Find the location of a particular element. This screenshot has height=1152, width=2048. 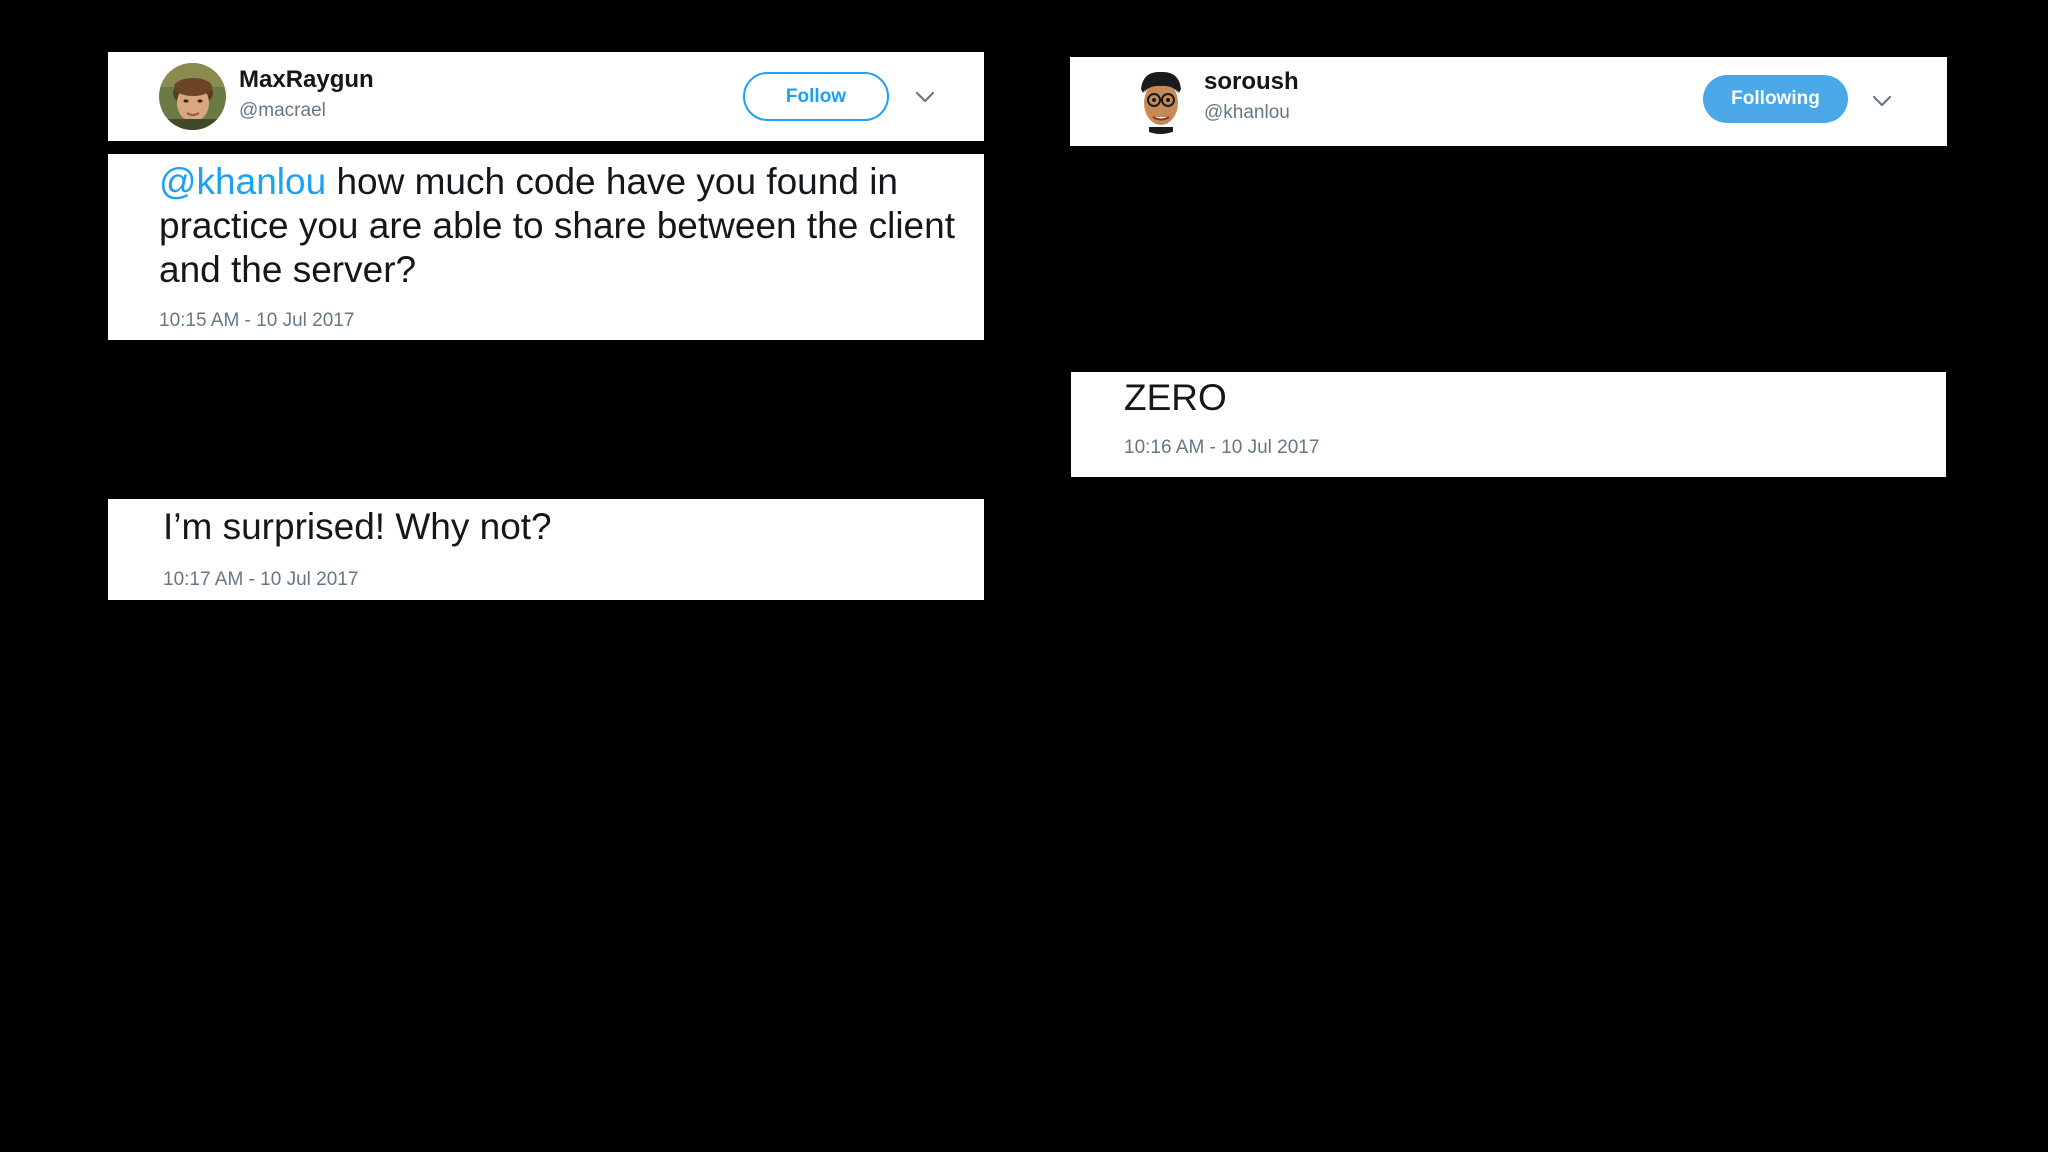

tweet-text: ZERO is located at coordinates (1175, 397).